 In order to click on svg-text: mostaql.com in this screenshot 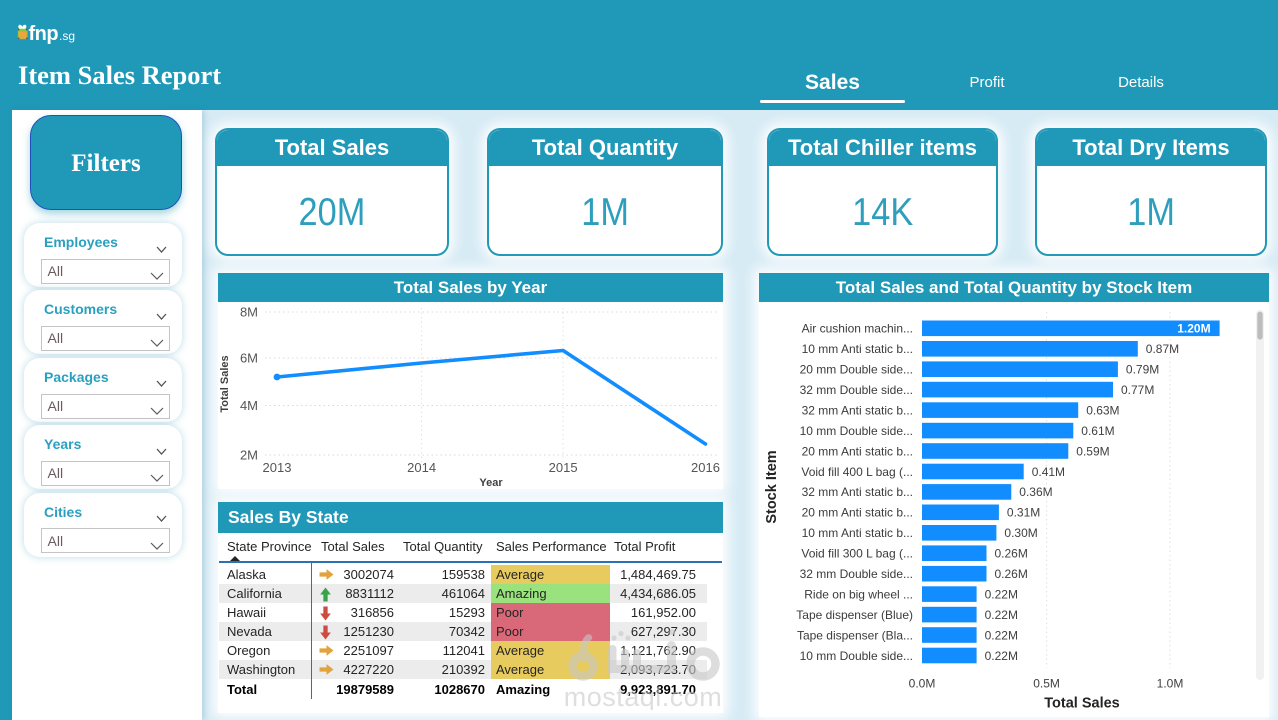, I will do `click(643, 696)`.